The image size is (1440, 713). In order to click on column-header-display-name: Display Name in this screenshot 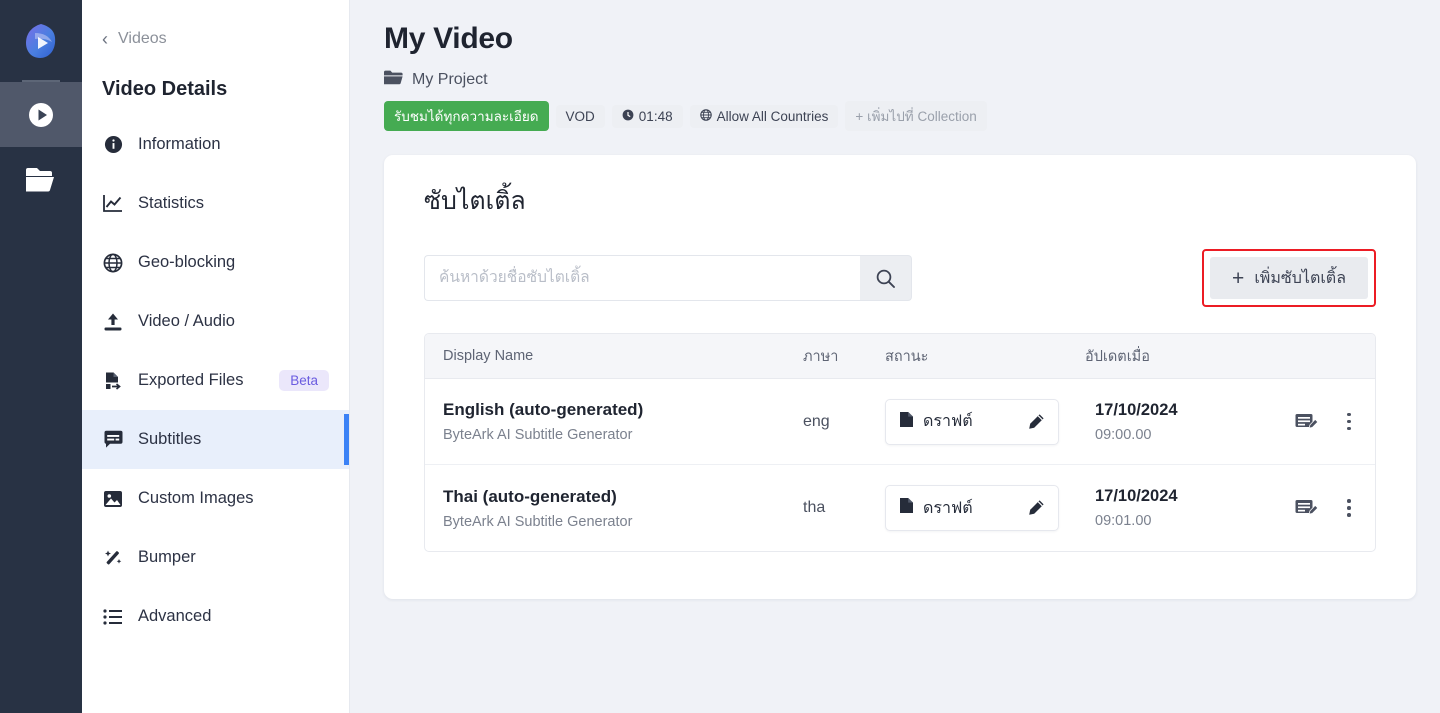, I will do `click(488, 356)`.